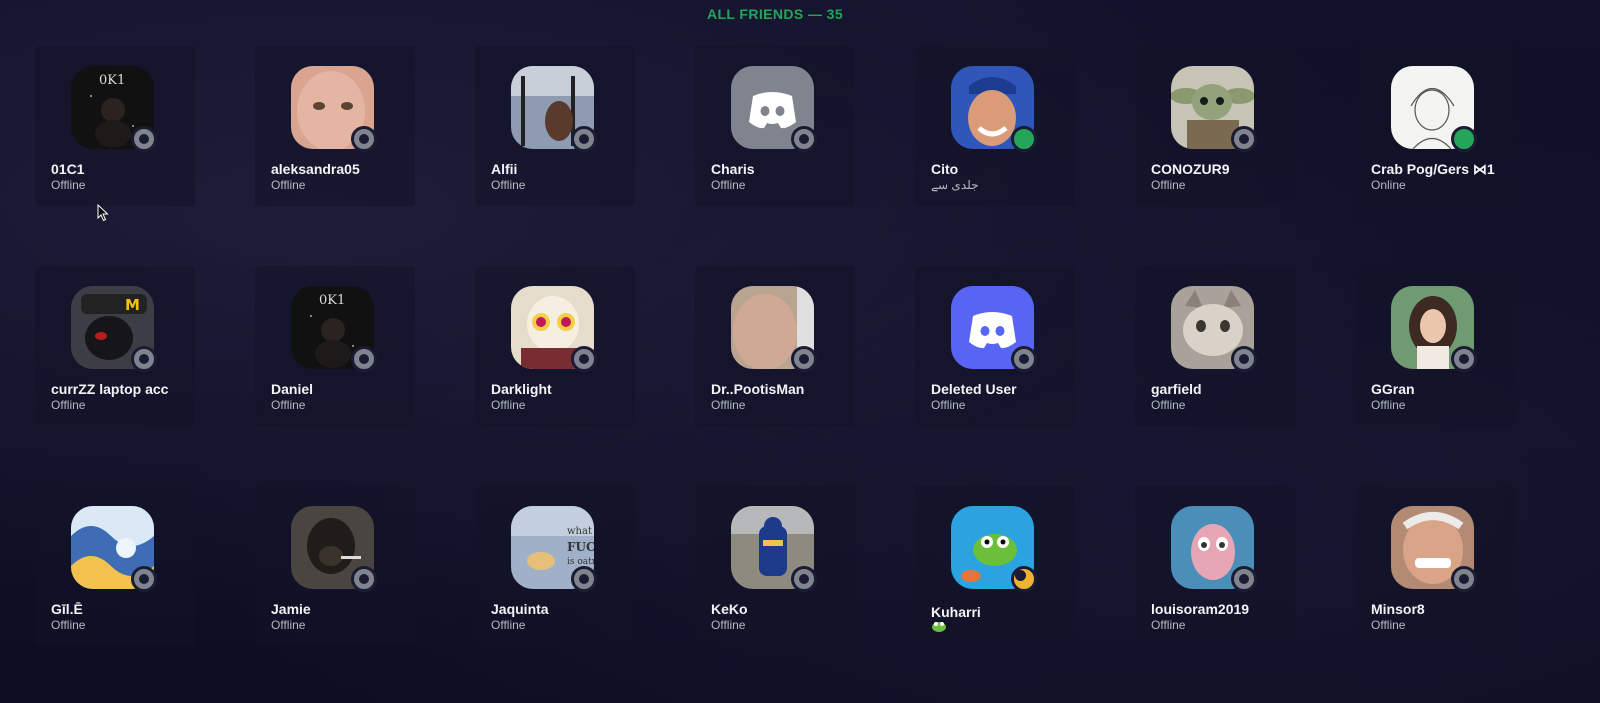  Describe the element at coordinates (68, 169) in the screenshot. I see `friend-name: 01C1` at that location.